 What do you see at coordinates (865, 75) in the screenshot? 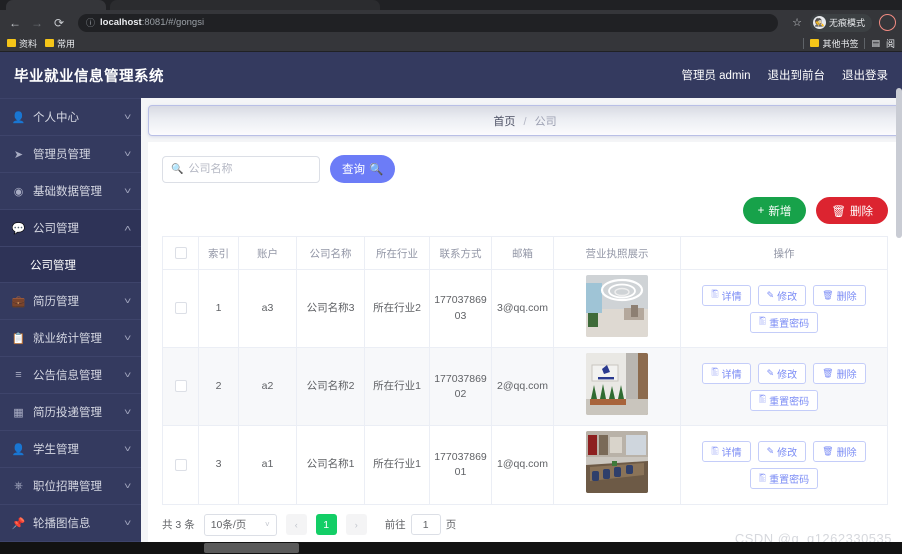
I see `logout-link: 退出登录` at bounding box center [865, 75].